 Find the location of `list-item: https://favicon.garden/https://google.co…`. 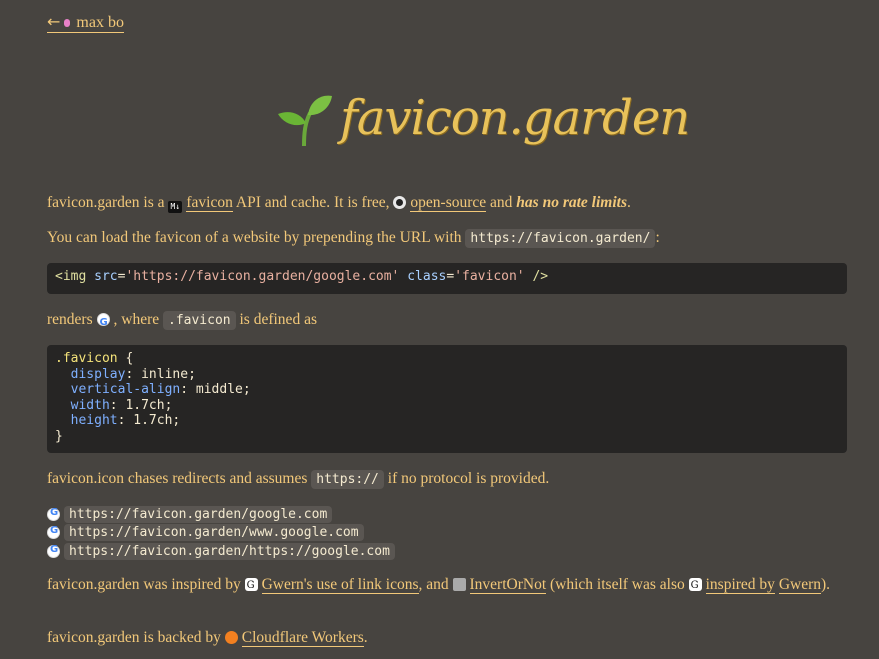

list-item: https://favicon.garden/https://google.co… is located at coordinates (221, 551).